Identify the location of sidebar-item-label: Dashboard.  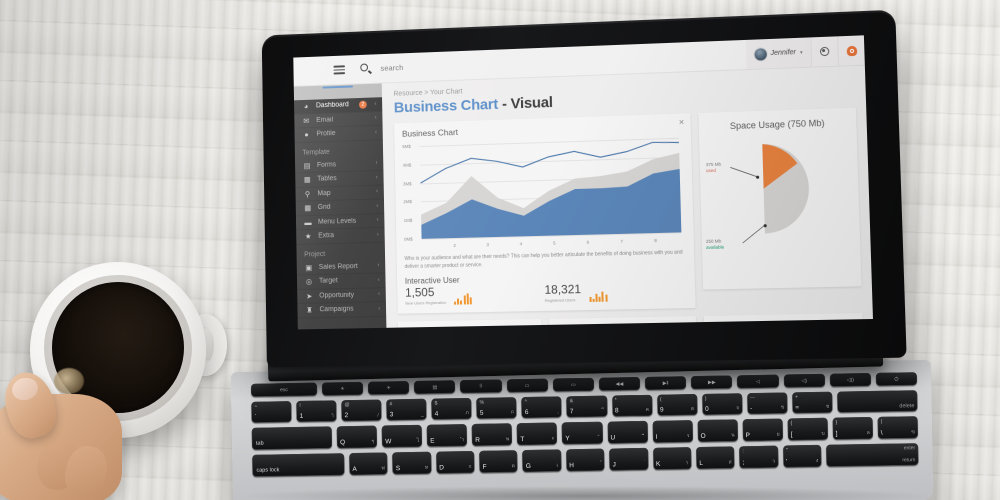
(332, 105).